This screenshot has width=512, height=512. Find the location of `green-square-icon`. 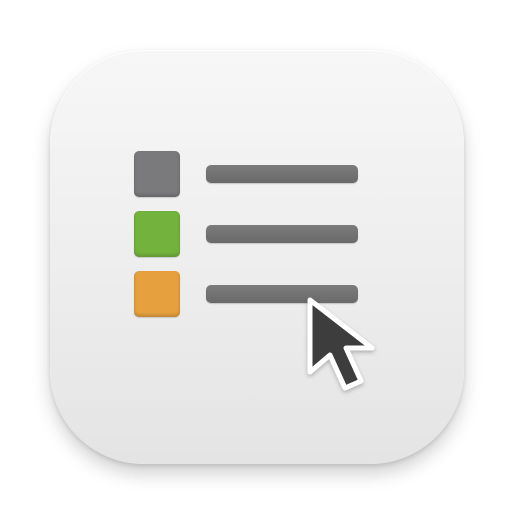

green-square-icon is located at coordinates (157, 234).